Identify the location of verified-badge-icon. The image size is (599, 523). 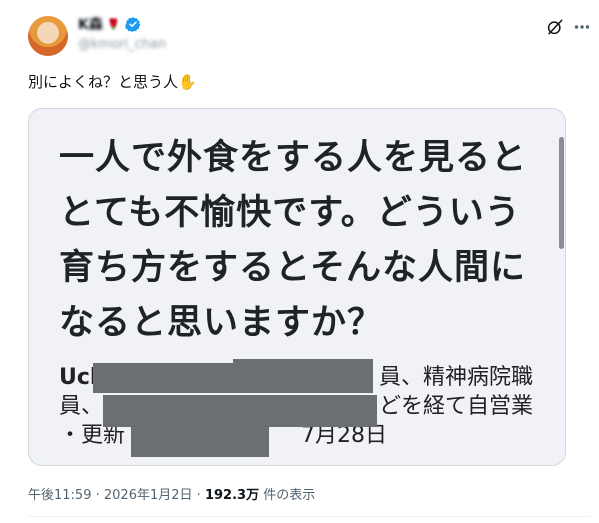
(132, 24).